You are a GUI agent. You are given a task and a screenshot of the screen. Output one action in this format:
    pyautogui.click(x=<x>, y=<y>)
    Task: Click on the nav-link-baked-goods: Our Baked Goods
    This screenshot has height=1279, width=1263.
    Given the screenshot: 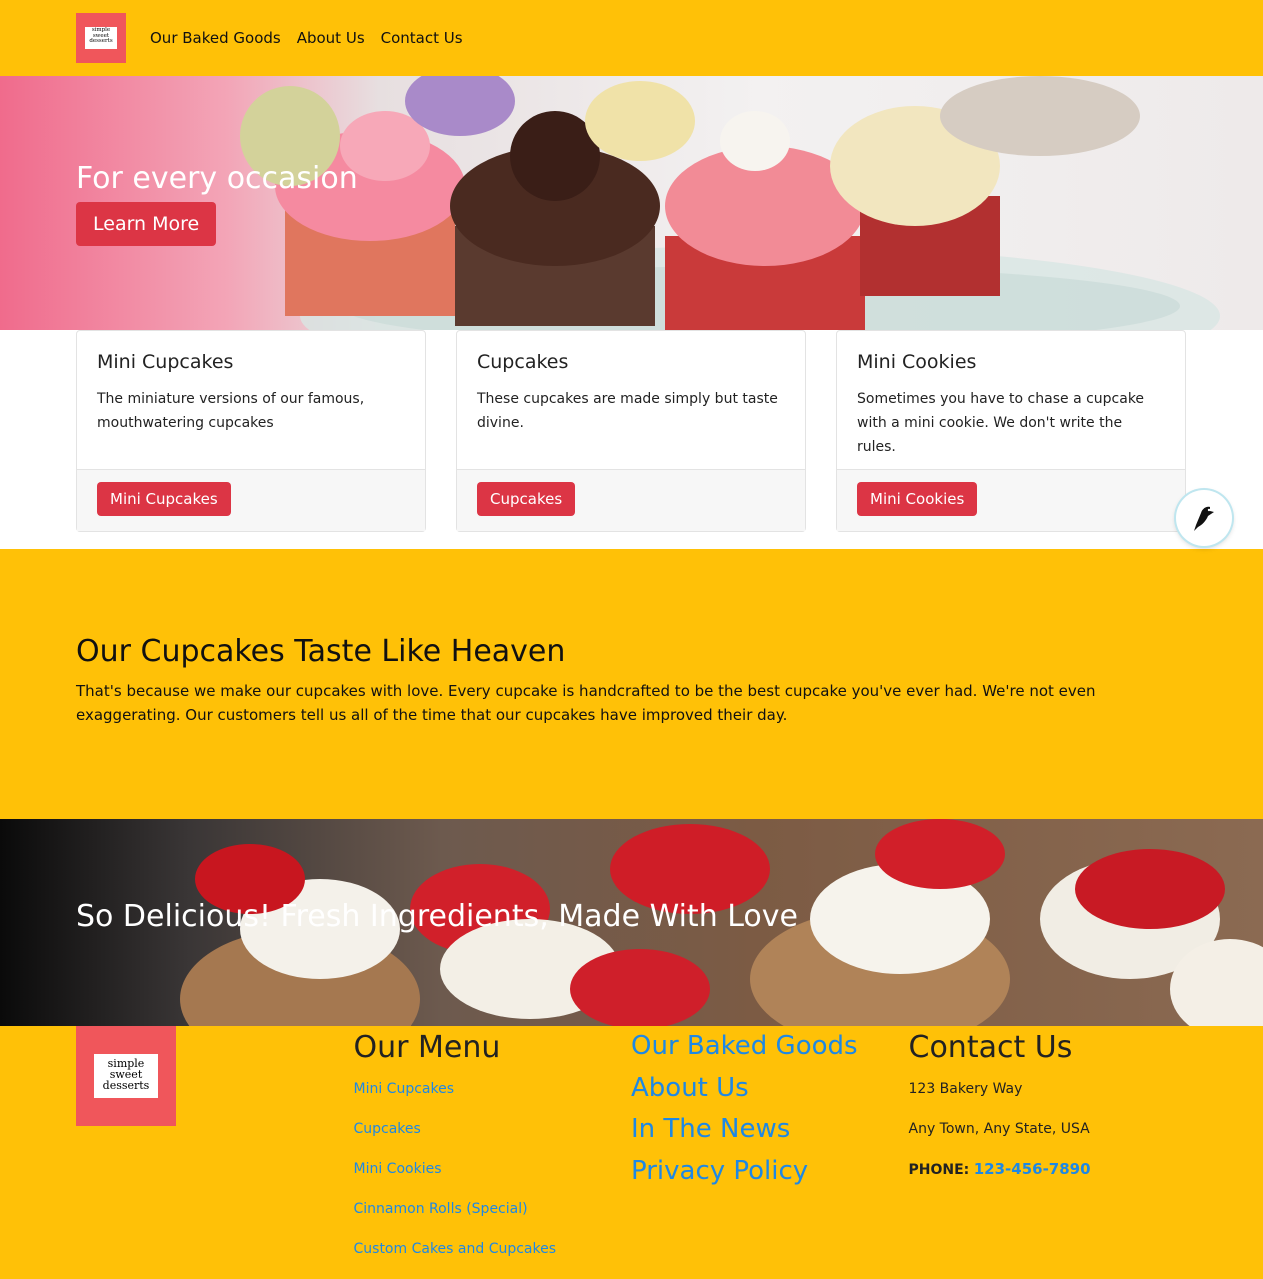 What is the action you would take?
    pyautogui.click(x=215, y=38)
    